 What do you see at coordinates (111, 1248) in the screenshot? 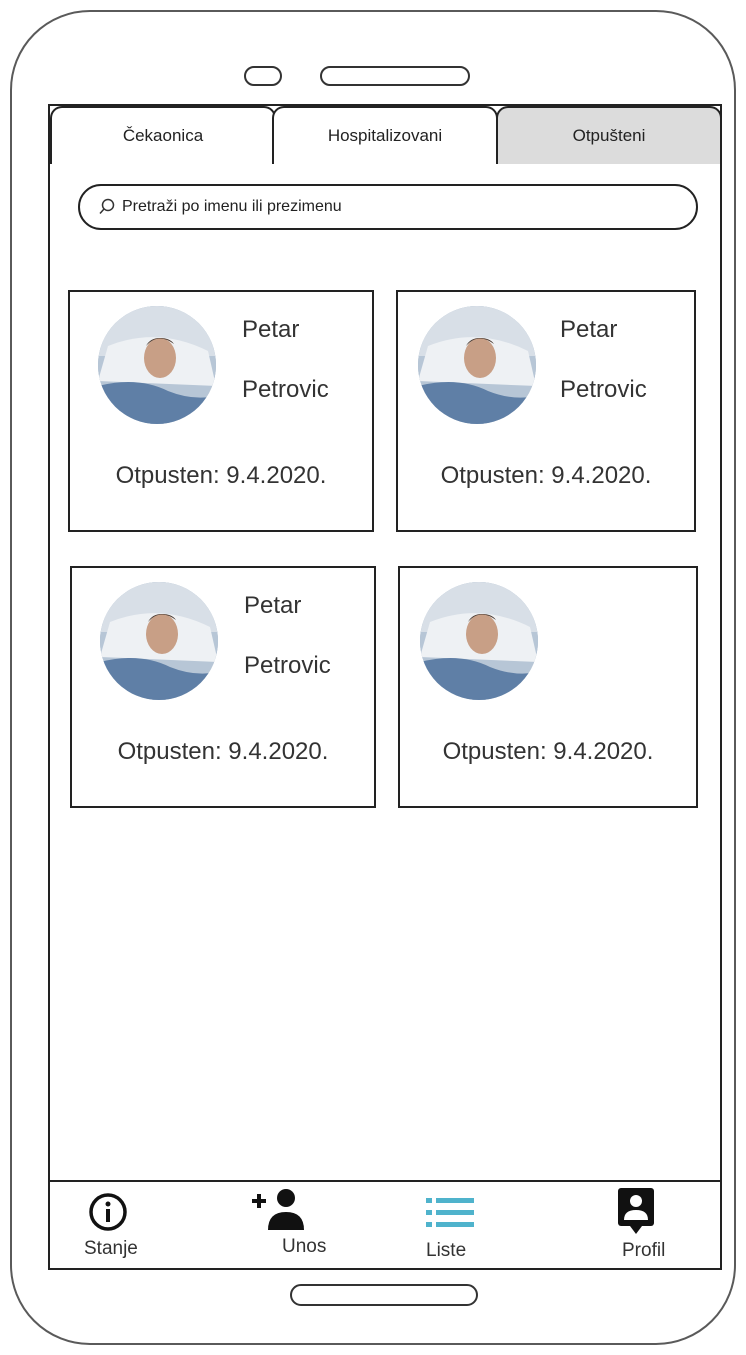
I see `nav-label: Stanje` at bounding box center [111, 1248].